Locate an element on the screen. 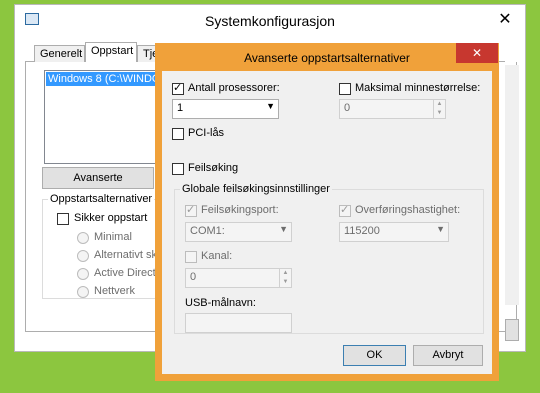 This screenshot has width=540, height=393. ok-button: OK is located at coordinates (374, 355).